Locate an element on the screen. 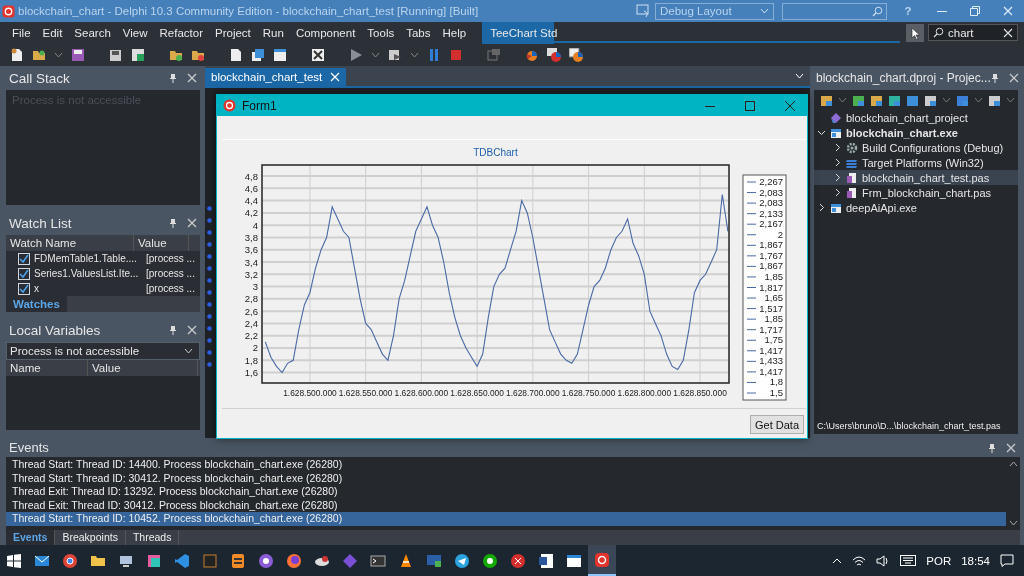 This screenshot has height=576, width=1024. scope-combo: Process is not accessible is located at coordinates (103, 351).